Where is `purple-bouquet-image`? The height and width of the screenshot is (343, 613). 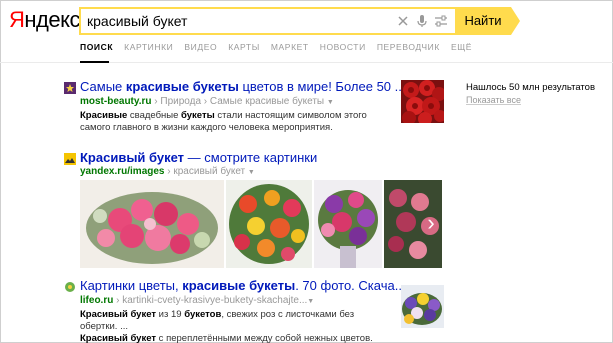 purple-bouquet-image is located at coordinates (348, 224).